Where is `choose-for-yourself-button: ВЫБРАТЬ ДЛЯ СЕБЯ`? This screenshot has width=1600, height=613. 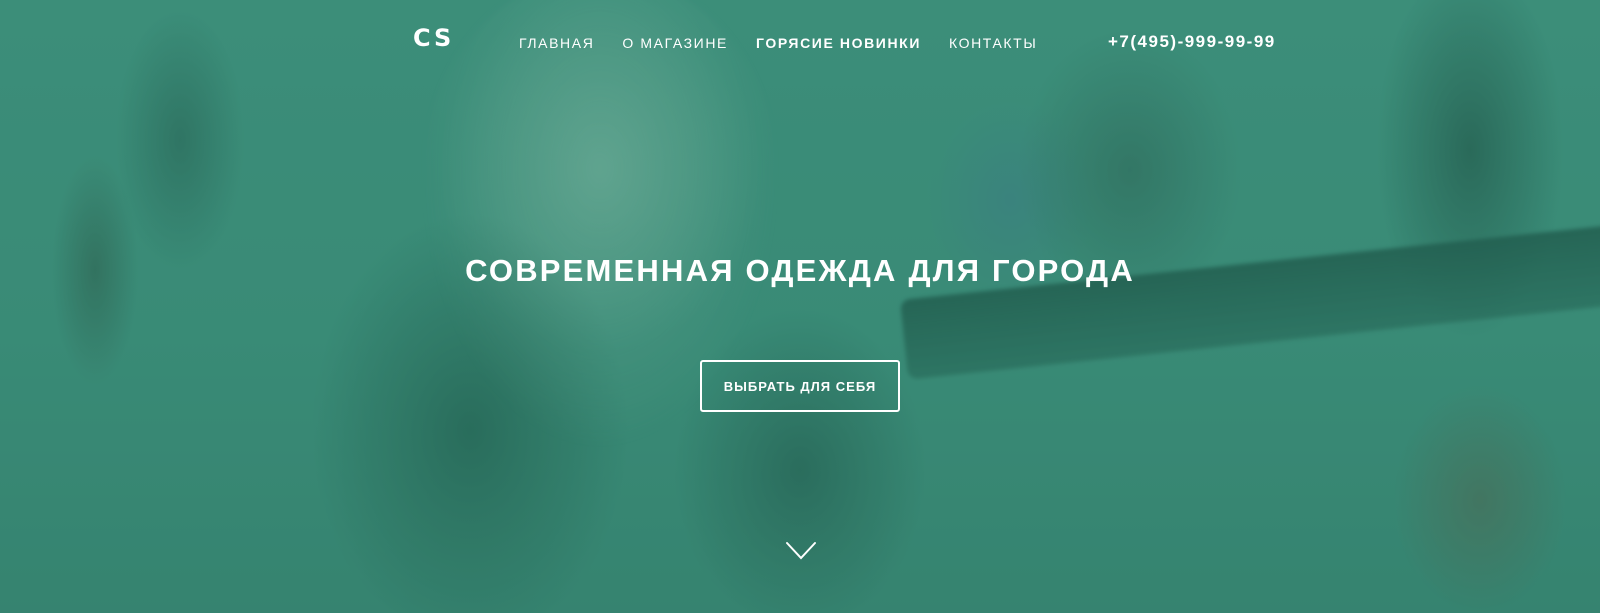
choose-for-yourself-button: ВЫБРАТЬ ДЛЯ СЕБЯ is located at coordinates (800, 386).